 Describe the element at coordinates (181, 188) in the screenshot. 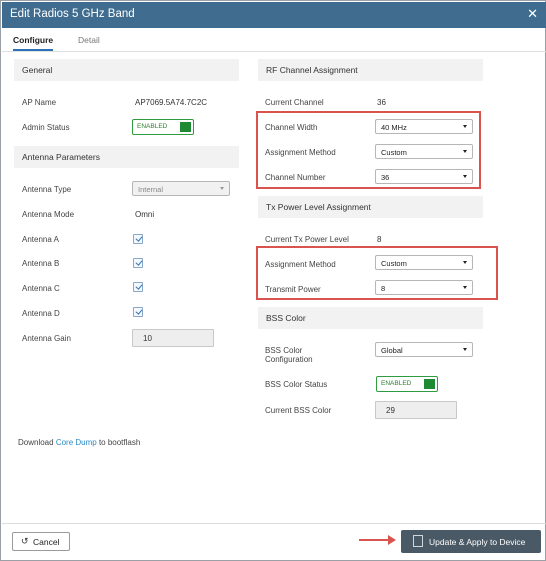

I see `antenna-type-select: Internal` at that location.